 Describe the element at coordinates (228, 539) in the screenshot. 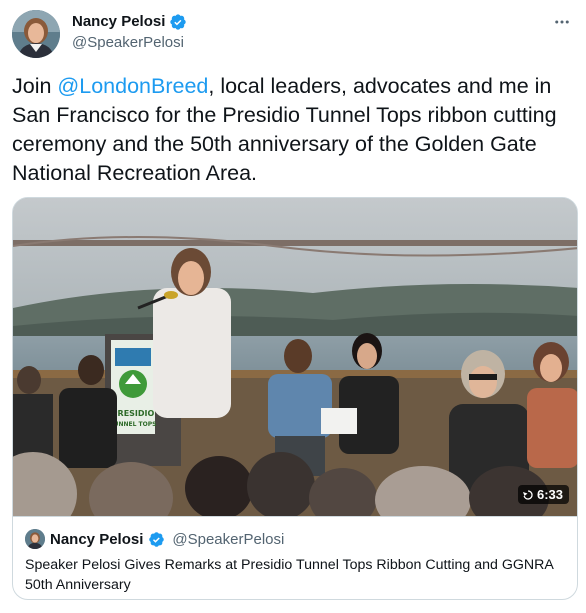

I see `quoted-author-handle: @SpeakerPelosi` at that location.